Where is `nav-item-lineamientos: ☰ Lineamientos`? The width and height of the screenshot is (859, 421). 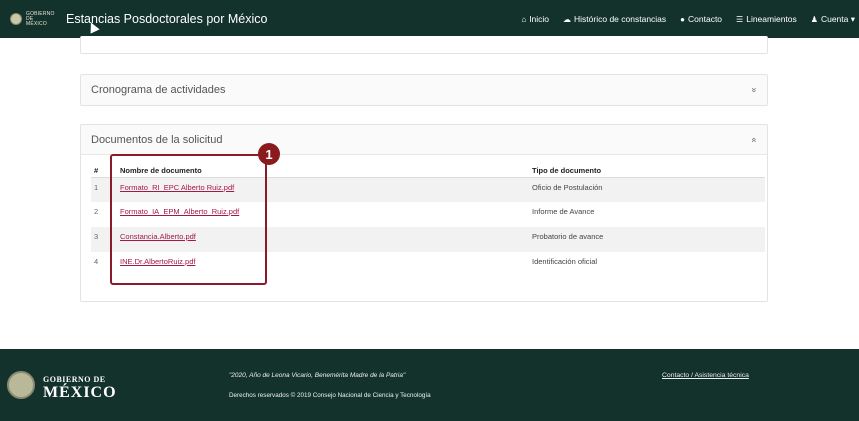
nav-item-lineamientos: ☰ Lineamientos is located at coordinates (766, 19).